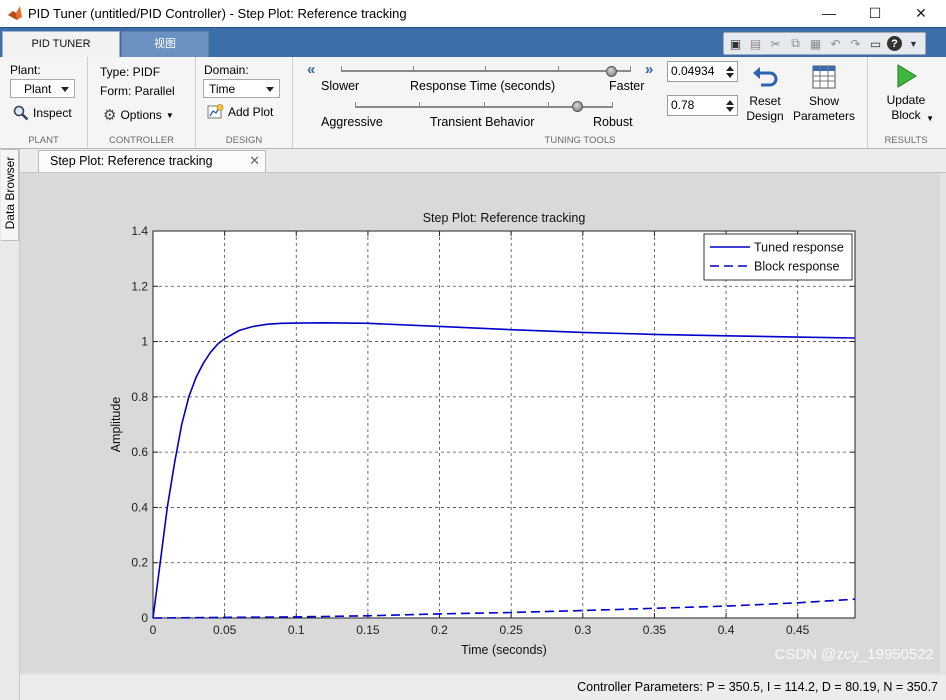  Describe the element at coordinates (649, 69) in the screenshot. I see `chevron-right-icon: »` at that location.